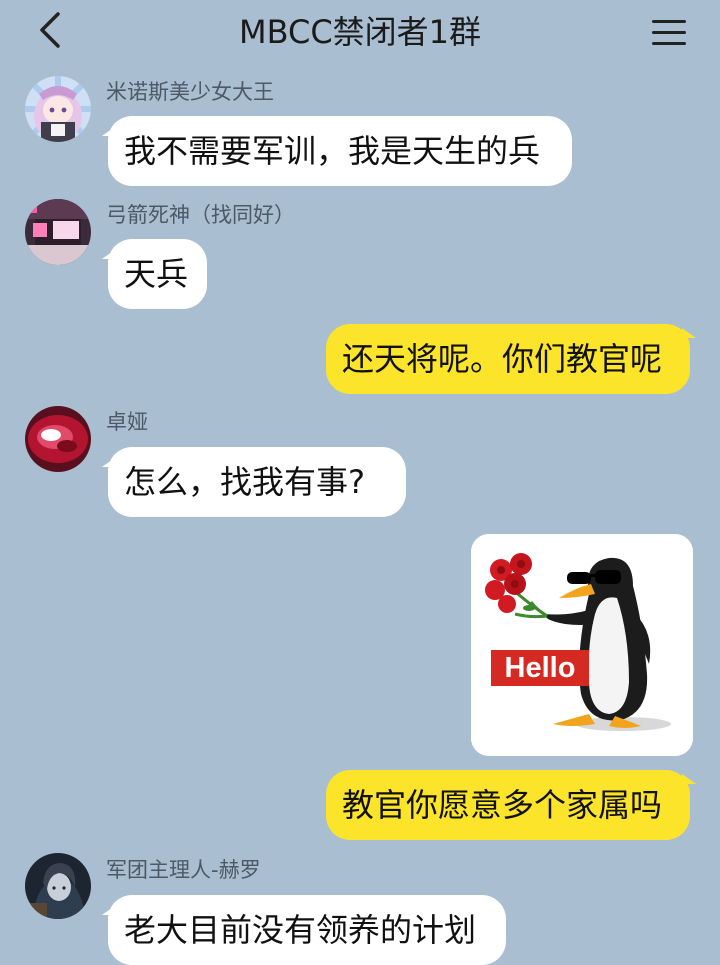 The width and height of the screenshot is (720, 965). I want to click on message-bubble: 还天将呢。你们教官呢, so click(511, 359).